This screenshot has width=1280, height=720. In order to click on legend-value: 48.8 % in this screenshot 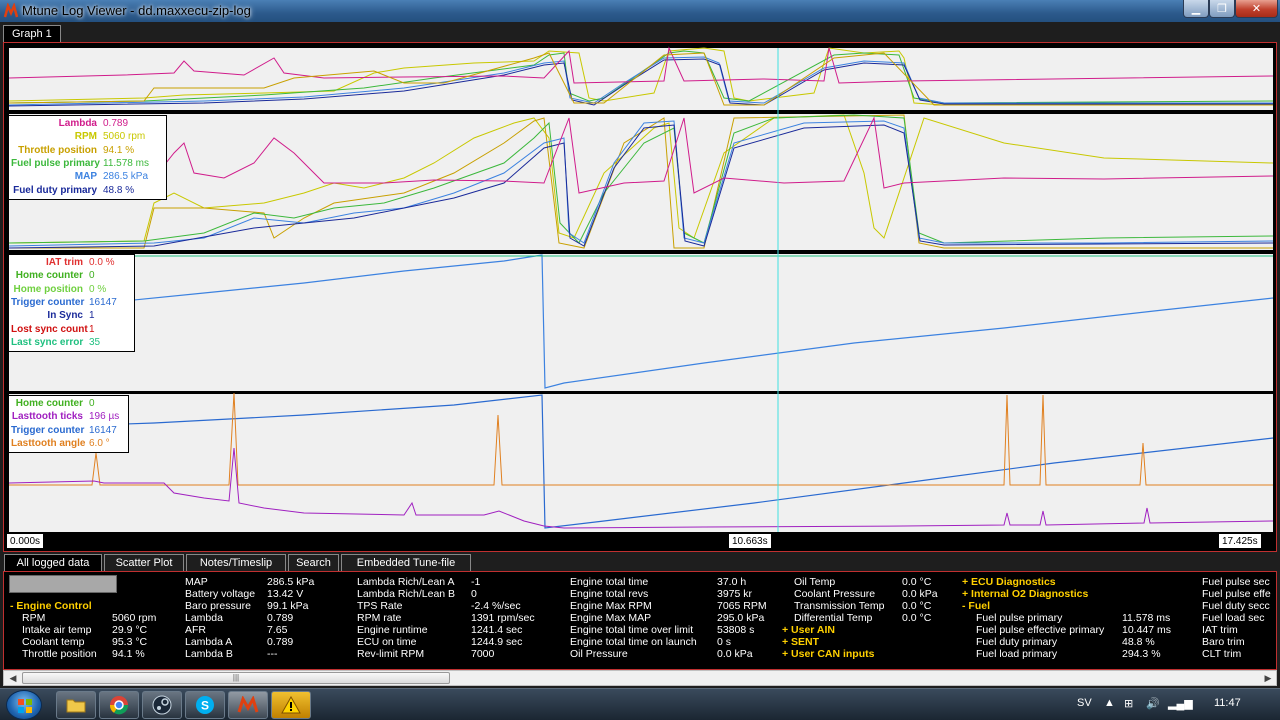, I will do `click(119, 190)`.